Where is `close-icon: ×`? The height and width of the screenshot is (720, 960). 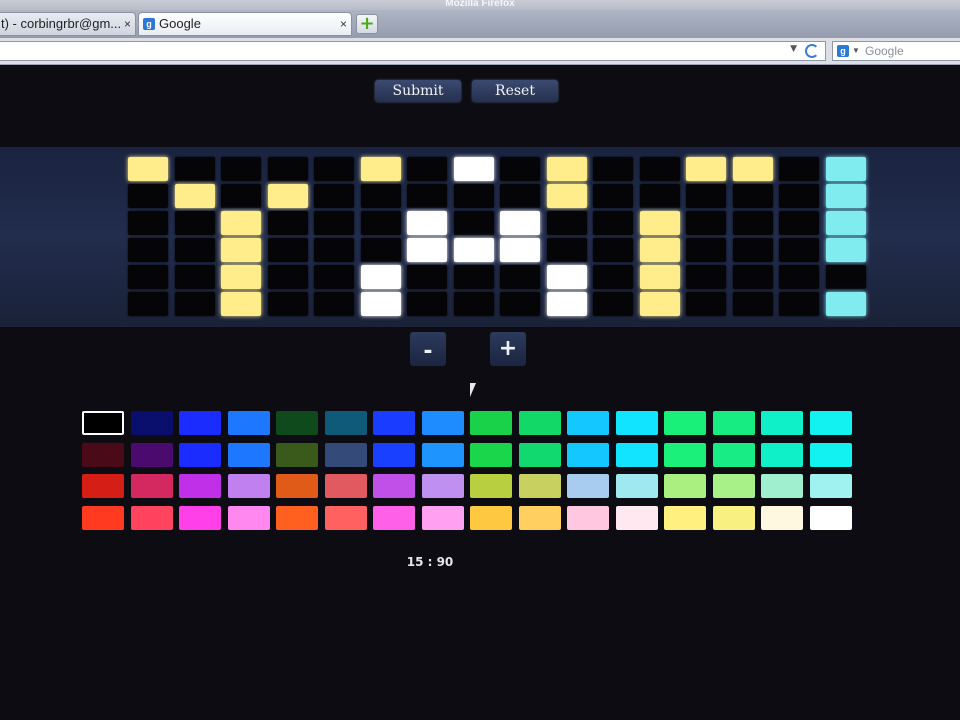
close-icon: × is located at coordinates (343, 24).